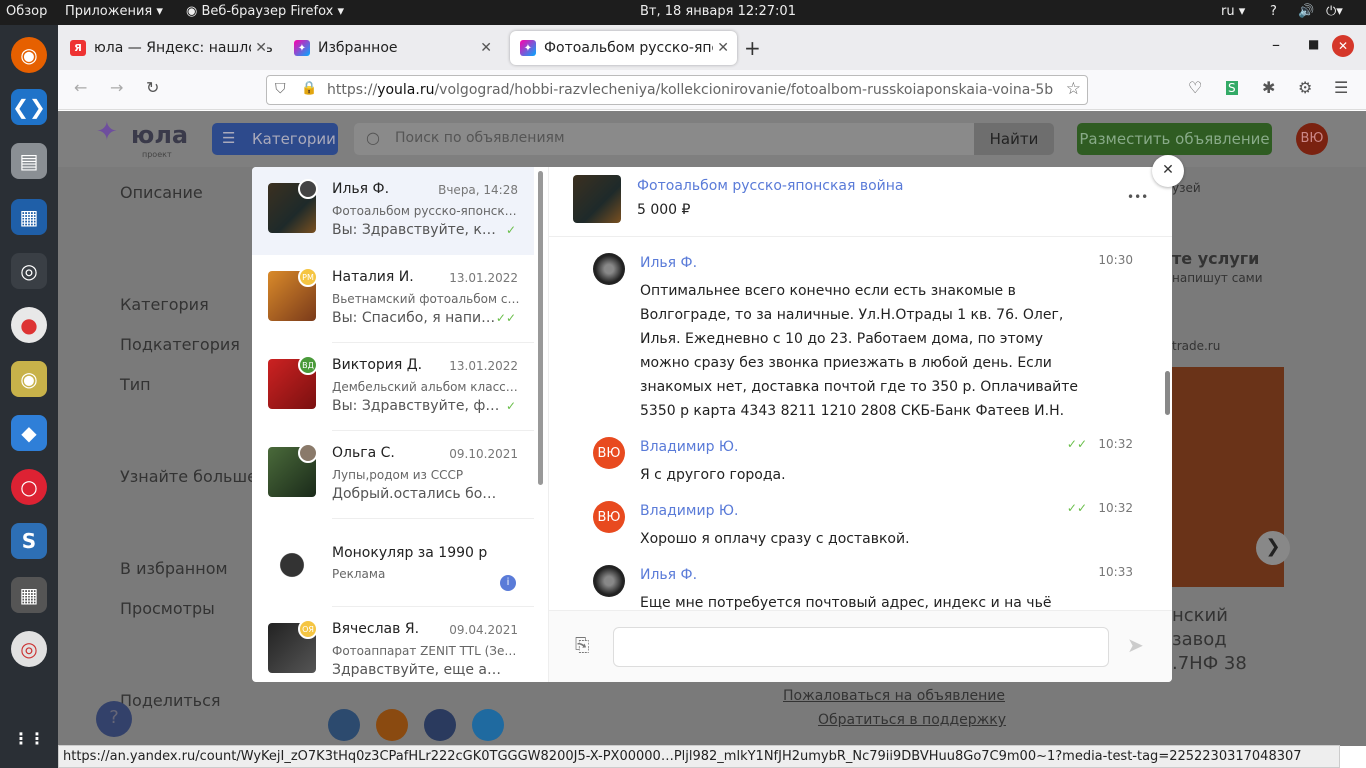 The image size is (1366, 768). What do you see at coordinates (540, 328) in the screenshot?
I see `conversation-list-scrollbar` at bounding box center [540, 328].